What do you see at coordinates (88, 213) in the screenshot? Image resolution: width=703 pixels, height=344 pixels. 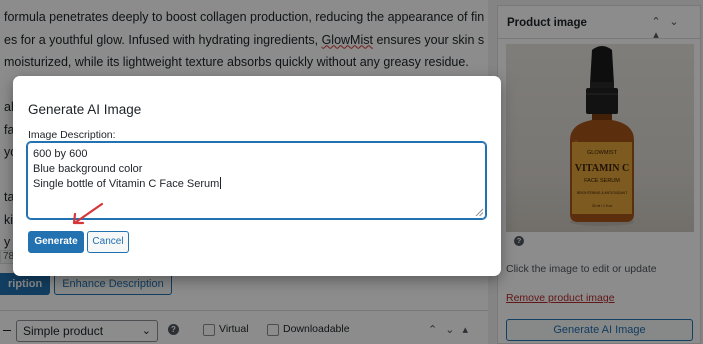 I see `annotation-arrow-icon` at bounding box center [88, 213].